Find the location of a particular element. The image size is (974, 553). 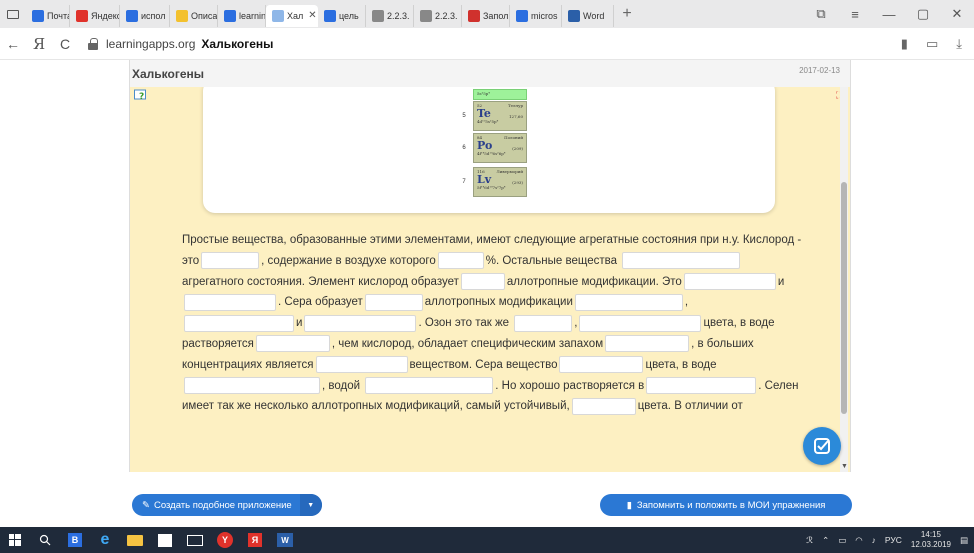

browser-tab: micros is located at coordinates (536, 15).